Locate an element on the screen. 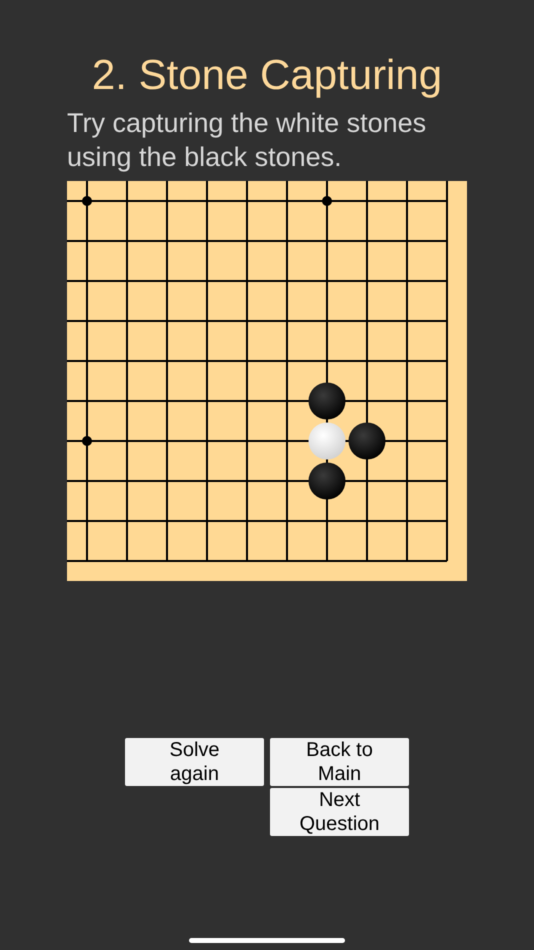 Image resolution: width=534 pixels, height=950 pixels. instruction-text: Try capturing the white stones using the black stones. is located at coordinates (247, 140).